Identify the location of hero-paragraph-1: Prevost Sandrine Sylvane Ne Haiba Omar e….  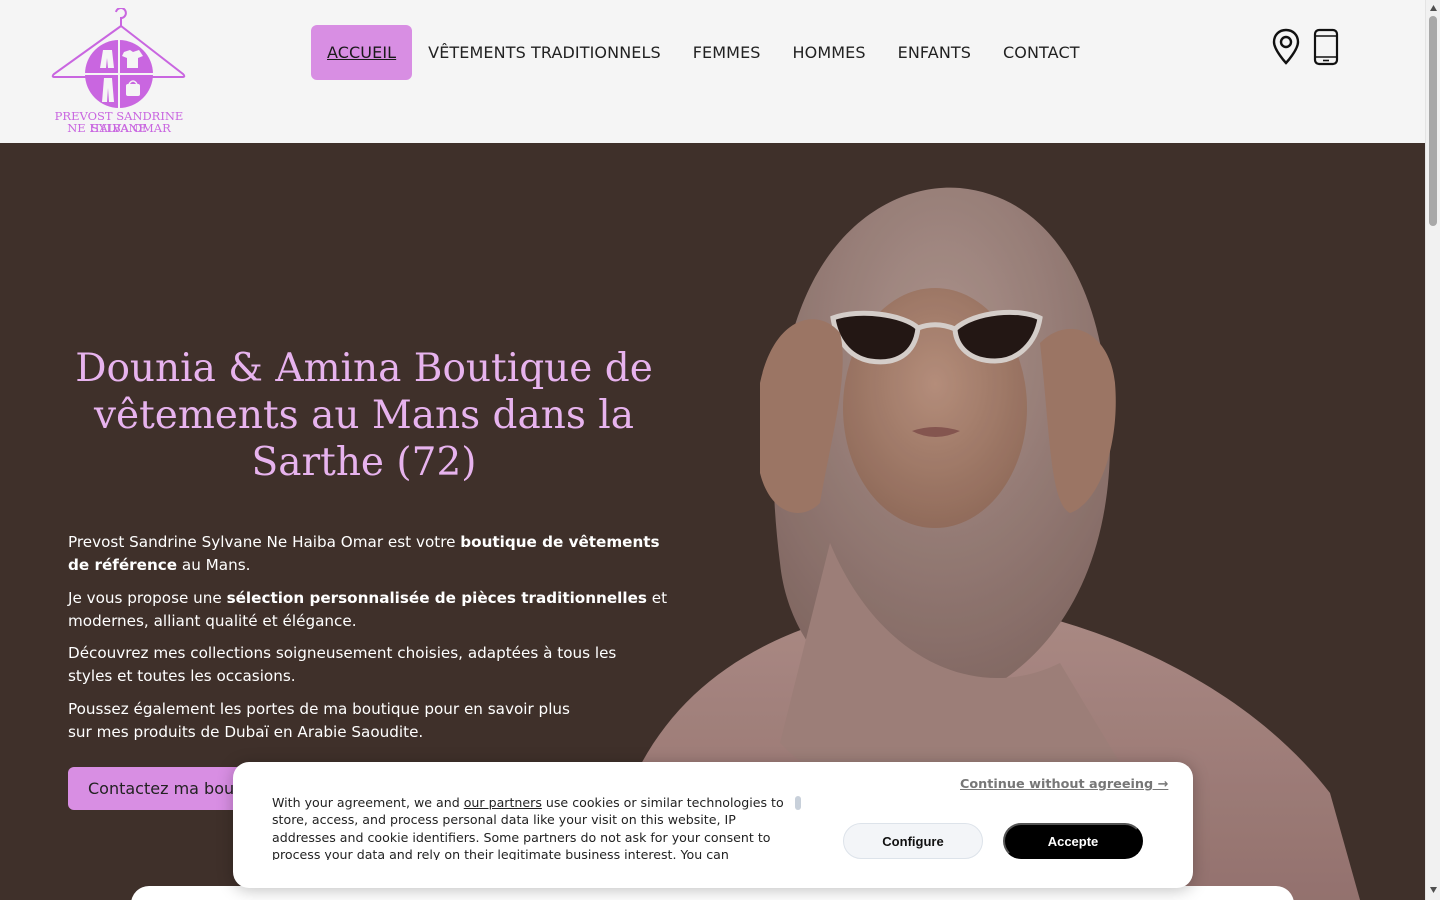
(368, 554).